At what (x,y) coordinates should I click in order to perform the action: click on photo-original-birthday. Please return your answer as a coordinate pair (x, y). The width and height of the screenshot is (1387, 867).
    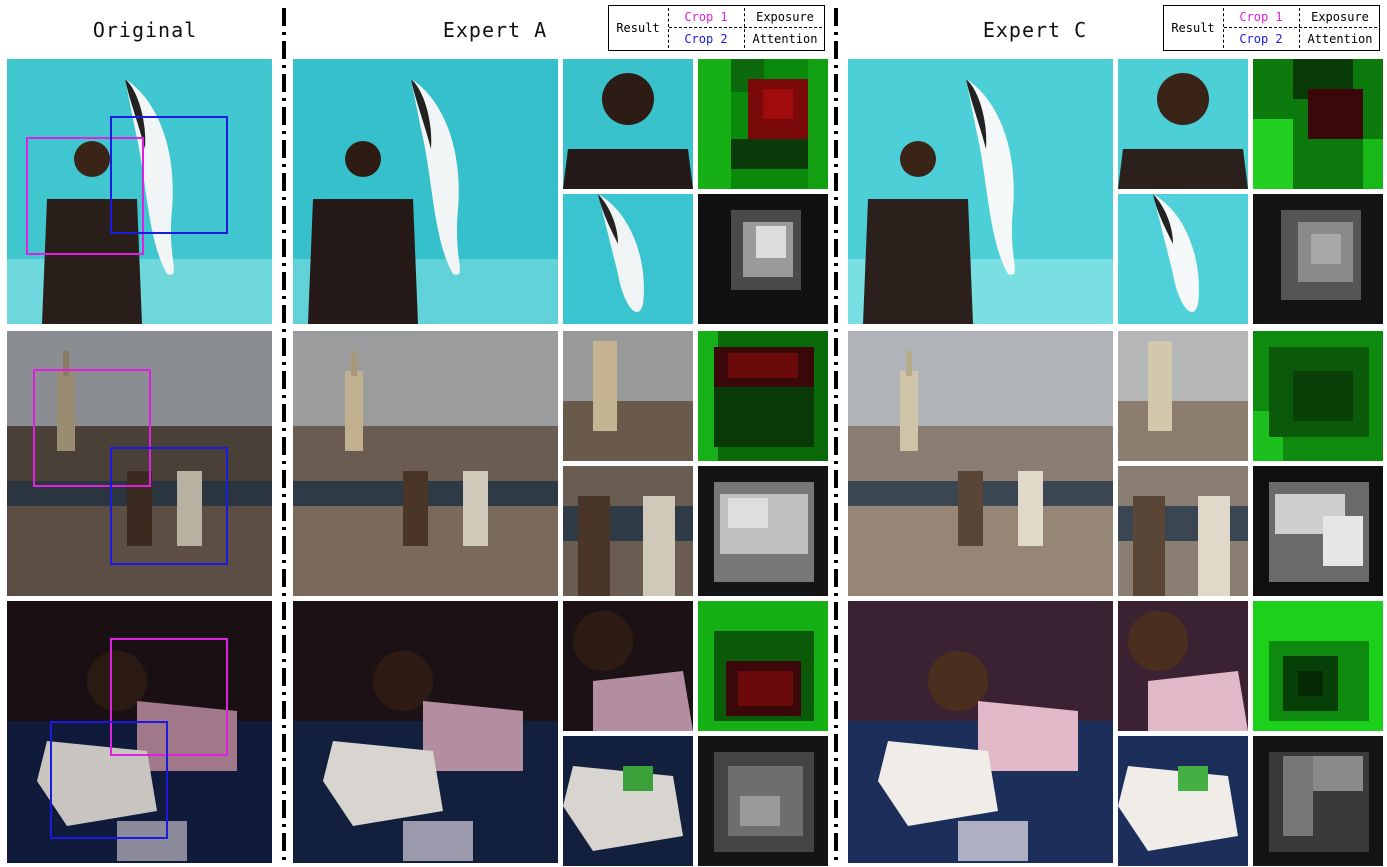
    Looking at the image, I should click on (139, 732).